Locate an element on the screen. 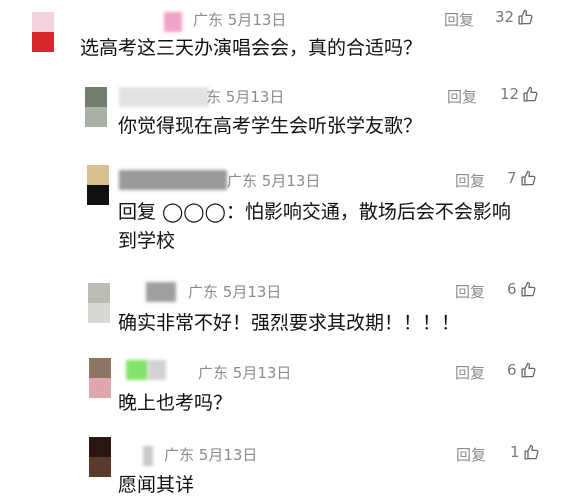 This screenshot has height=502, width=564. comment-text: 回复 ◯◯◯：怕影响交通，散场后会不会影响 is located at coordinates (314, 212).